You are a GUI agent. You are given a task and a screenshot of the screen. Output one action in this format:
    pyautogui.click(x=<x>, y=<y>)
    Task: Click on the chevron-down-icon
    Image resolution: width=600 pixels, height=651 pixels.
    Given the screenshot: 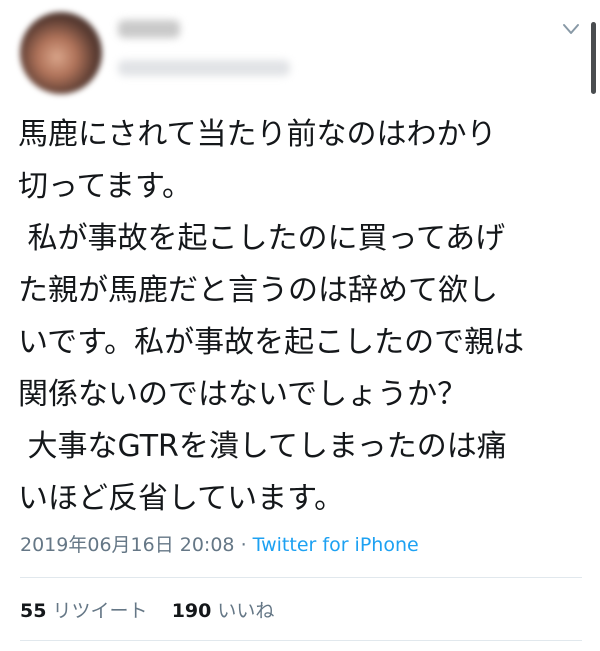 What is the action you would take?
    pyautogui.click(x=571, y=29)
    